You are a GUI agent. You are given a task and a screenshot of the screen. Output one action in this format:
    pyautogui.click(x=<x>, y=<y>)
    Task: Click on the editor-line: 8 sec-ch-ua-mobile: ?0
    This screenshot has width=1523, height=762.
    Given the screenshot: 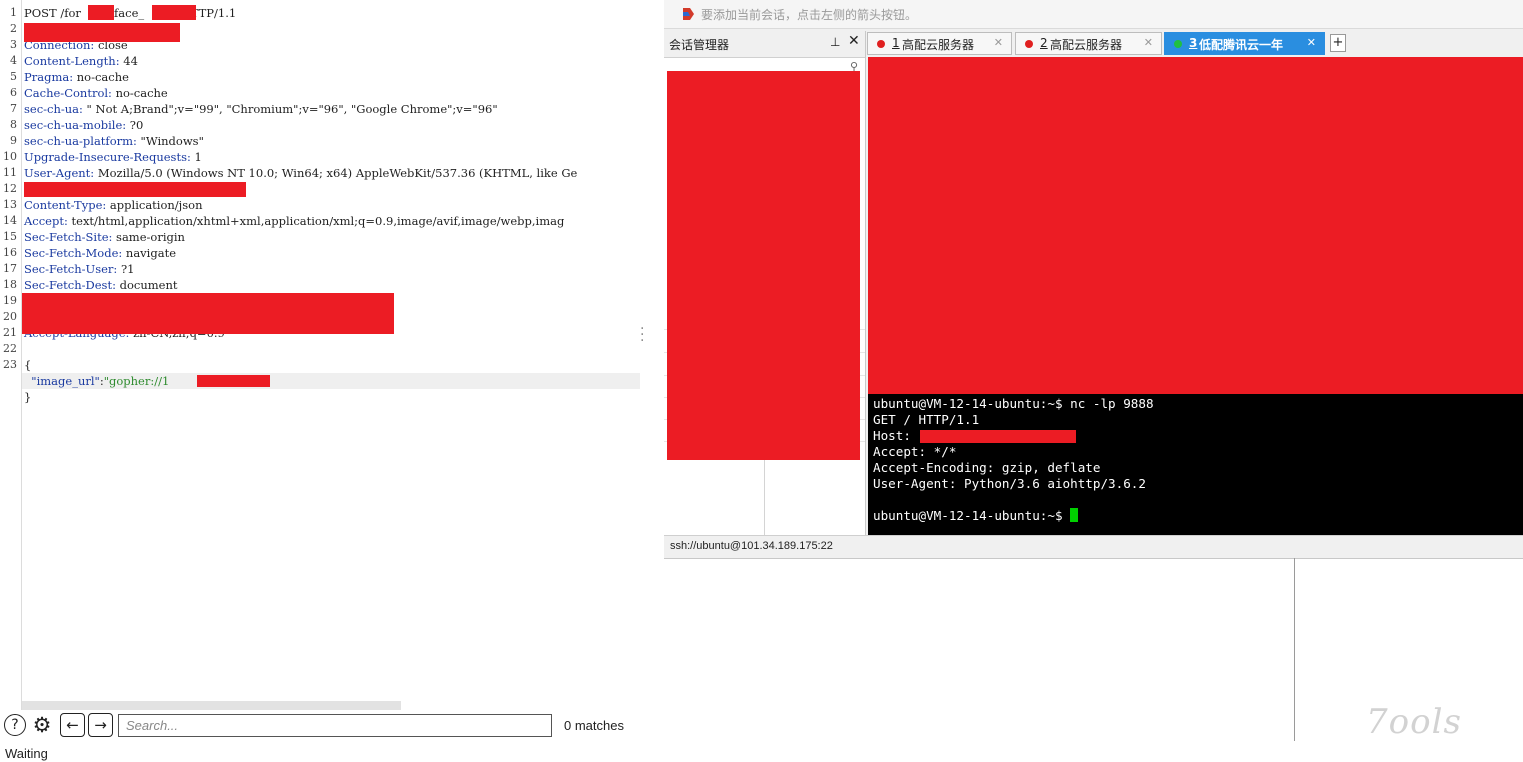 What is the action you would take?
    pyautogui.click(x=324, y=125)
    